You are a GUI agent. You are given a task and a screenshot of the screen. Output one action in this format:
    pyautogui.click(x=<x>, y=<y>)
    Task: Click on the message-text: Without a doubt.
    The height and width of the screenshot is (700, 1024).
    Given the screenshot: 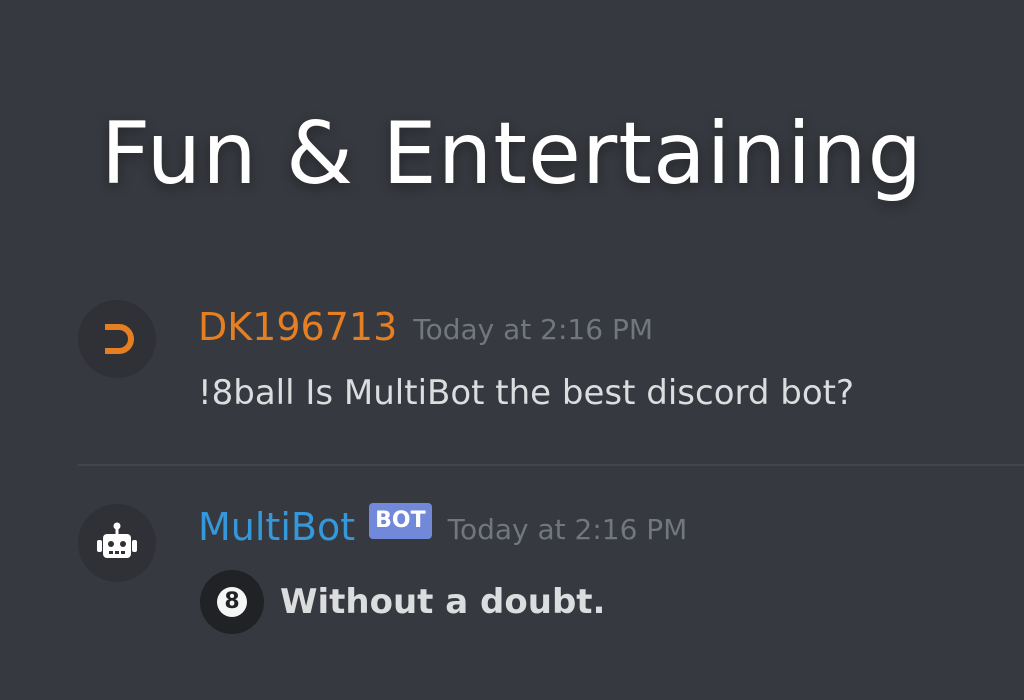 What is the action you would take?
    pyautogui.click(x=443, y=602)
    